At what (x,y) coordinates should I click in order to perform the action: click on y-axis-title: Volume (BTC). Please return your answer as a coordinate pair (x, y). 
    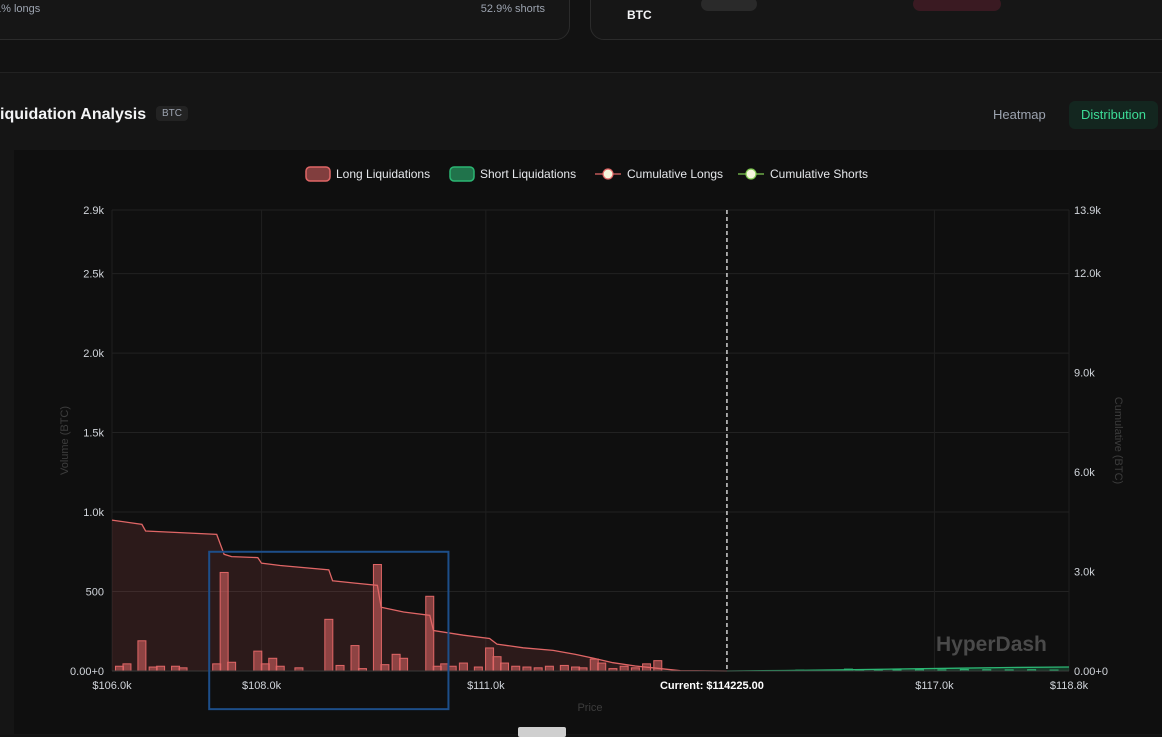
    Looking at the image, I should click on (65, 440).